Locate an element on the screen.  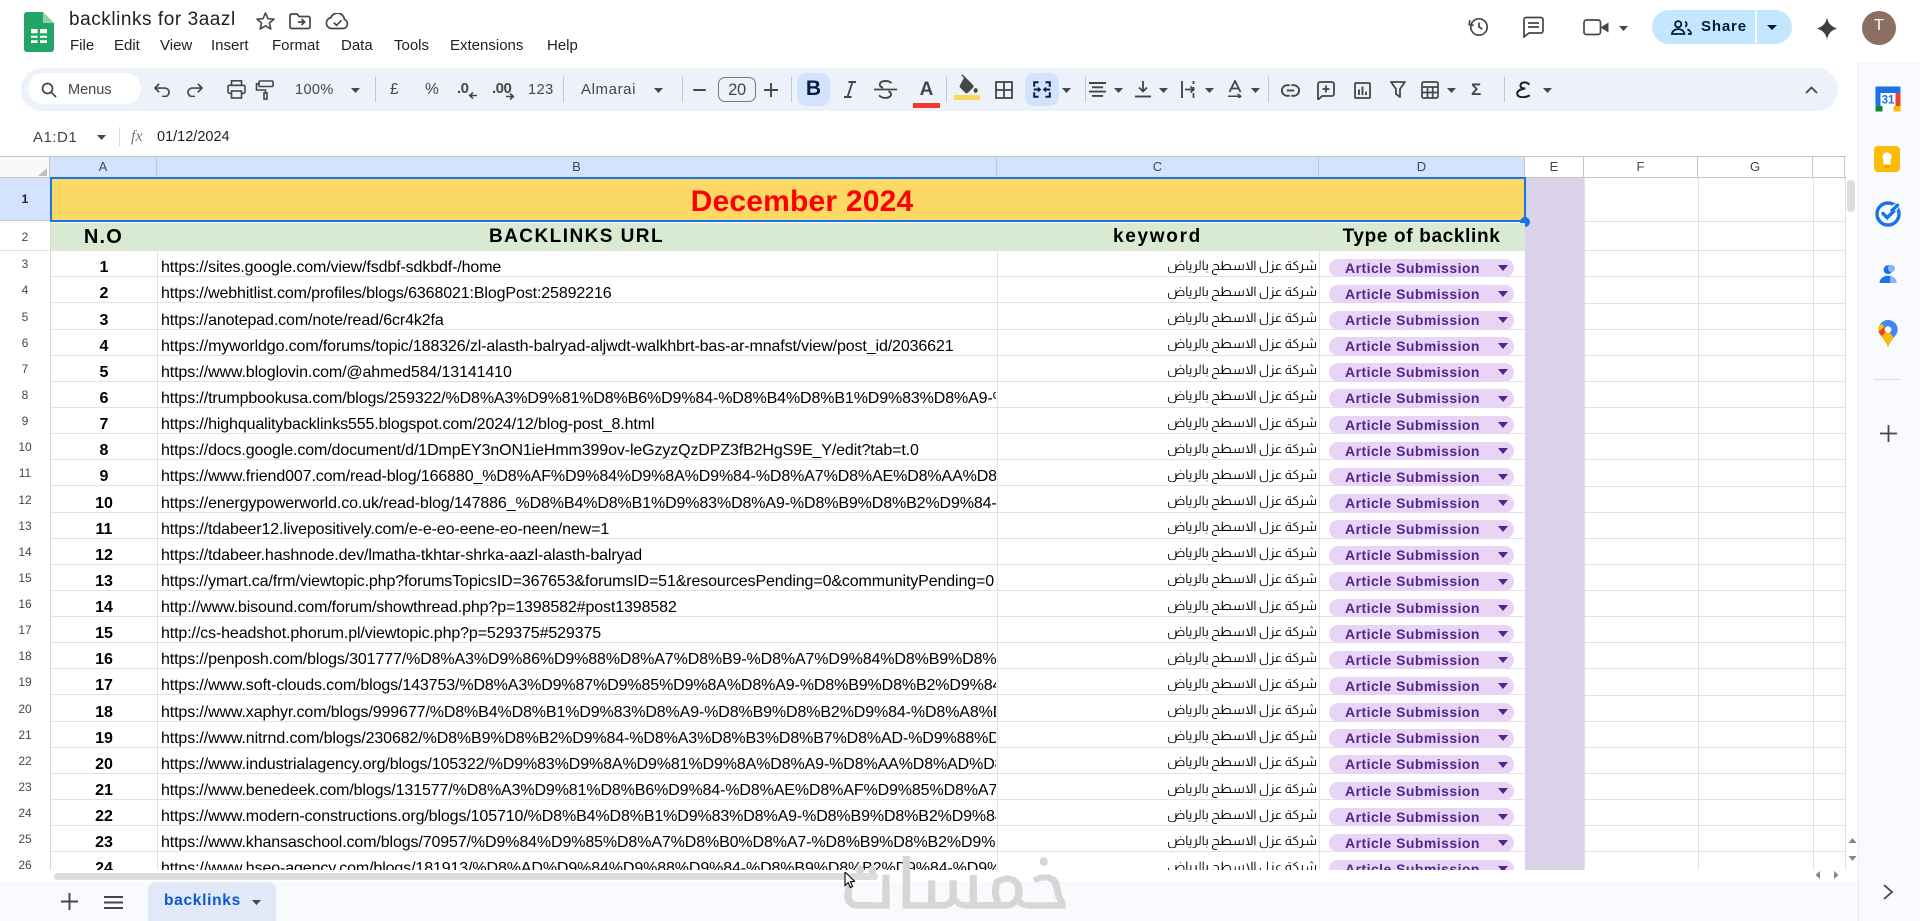
svg-text: 31 is located at coordinates (1888, 101).